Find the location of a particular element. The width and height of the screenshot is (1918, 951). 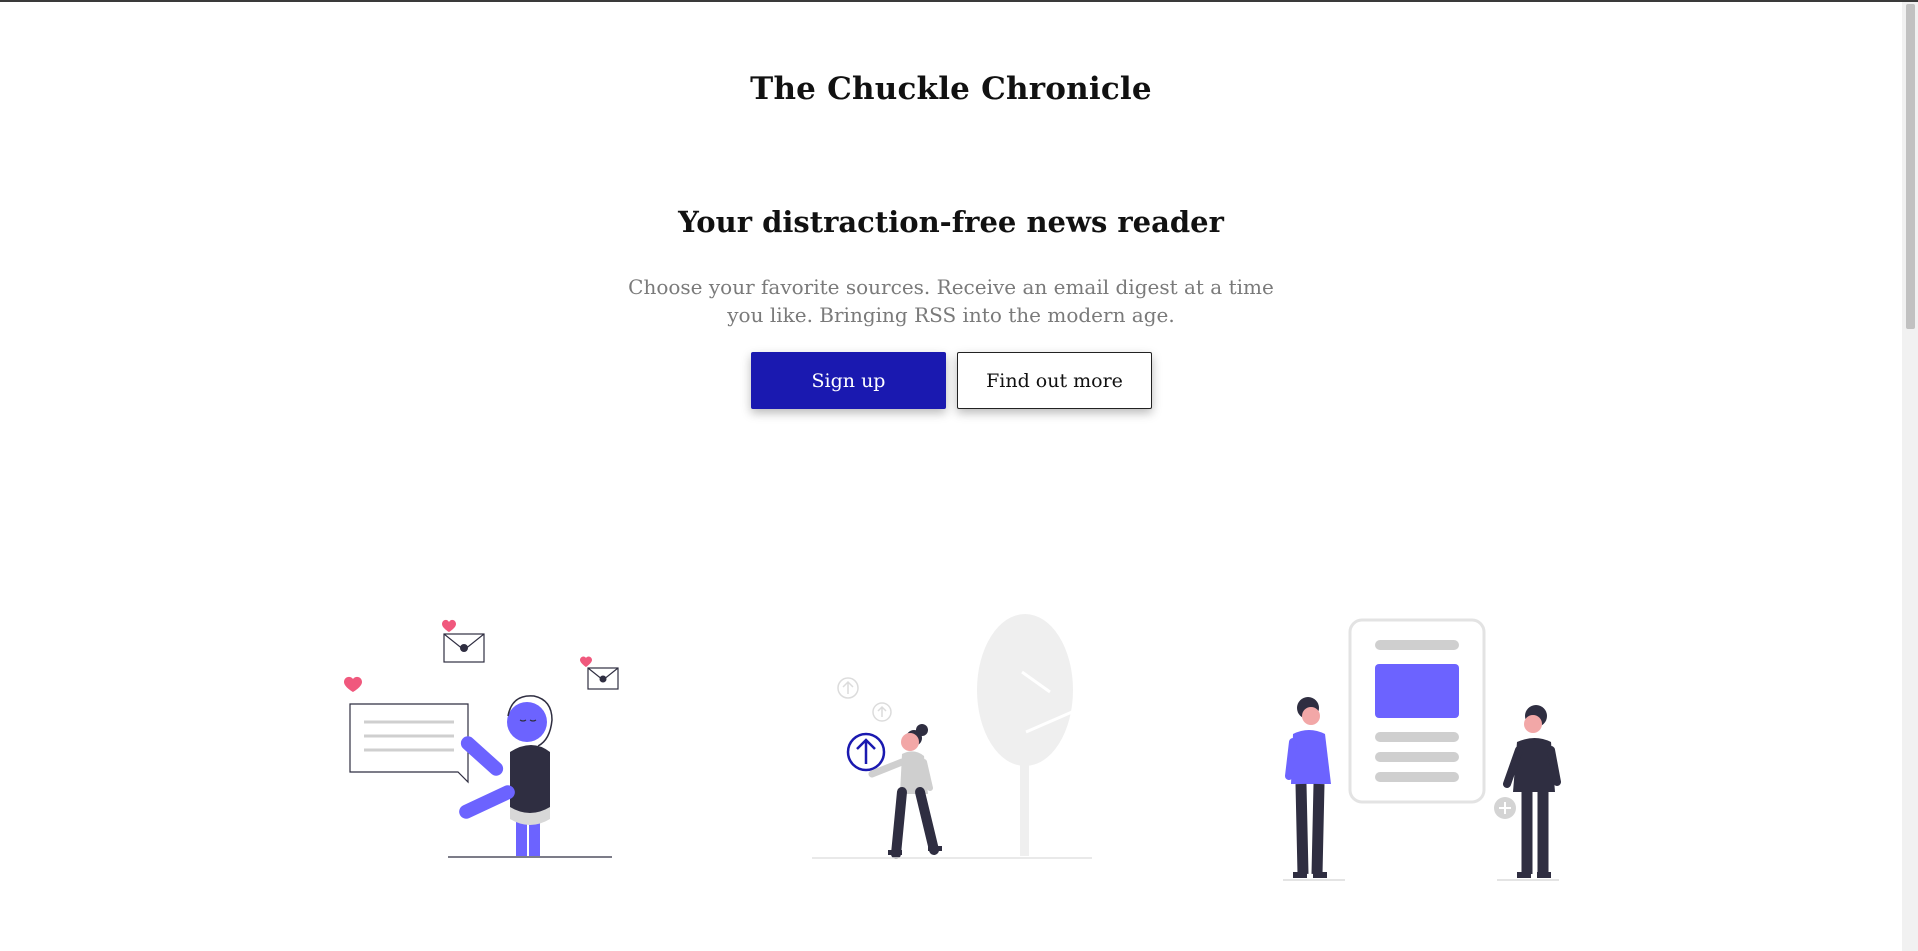

hero-title: Your distraction-free news reader is located at coordinates (951, 222).